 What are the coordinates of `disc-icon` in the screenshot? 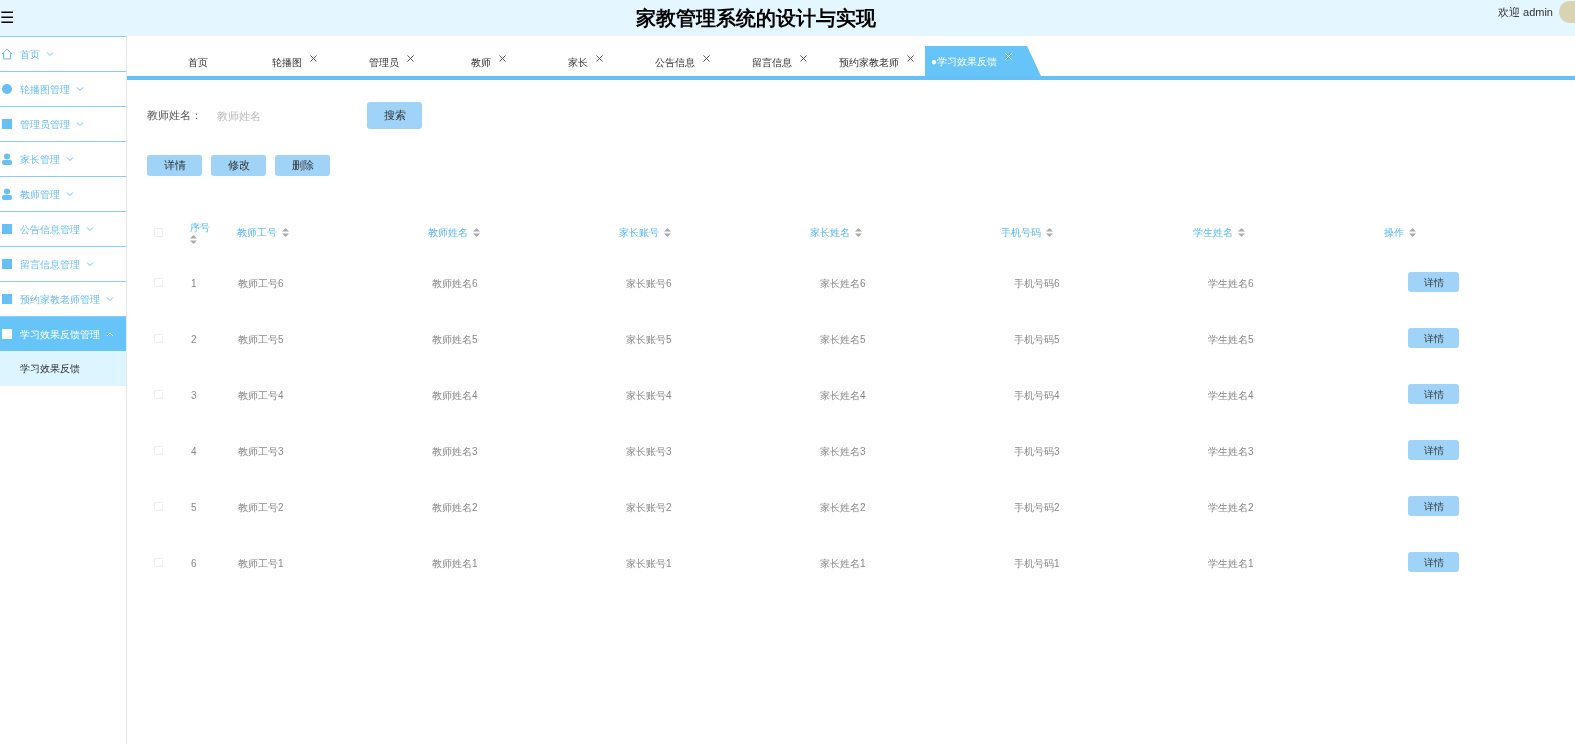 It's located at (7, 89).